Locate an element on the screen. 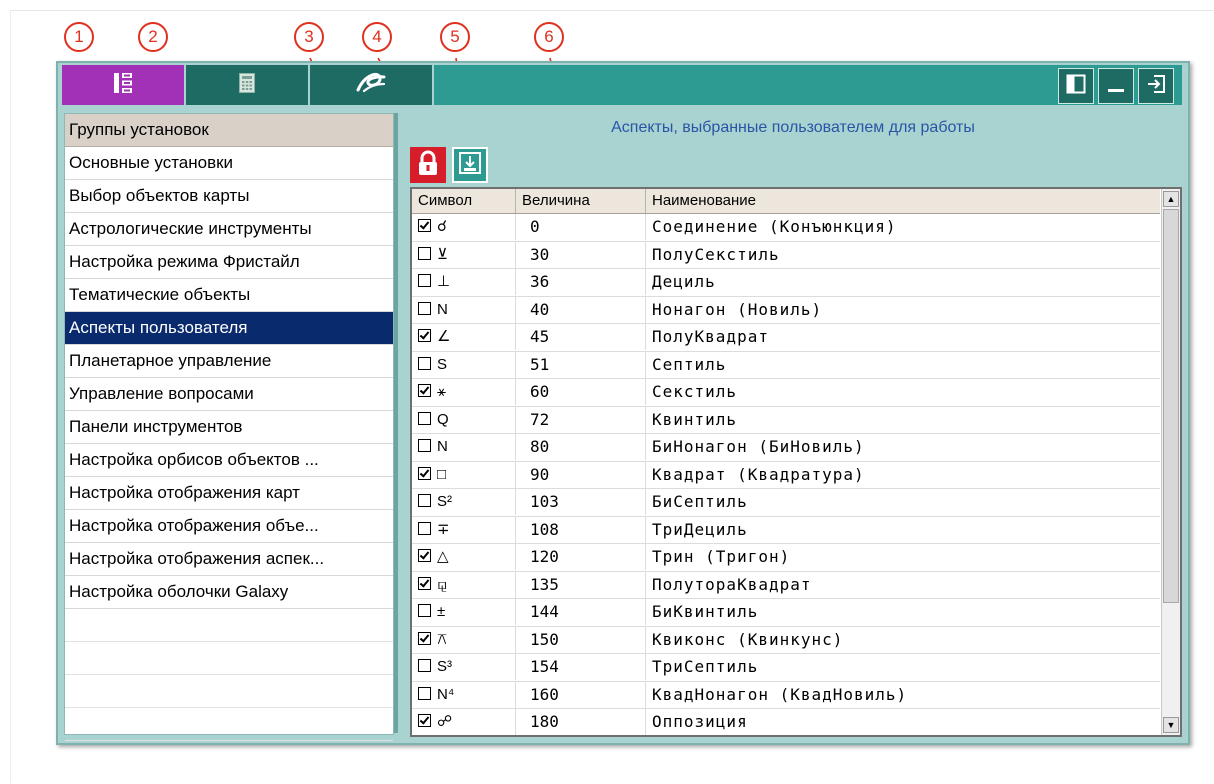  value-cell: 30 is located at coordinates (581, 254).